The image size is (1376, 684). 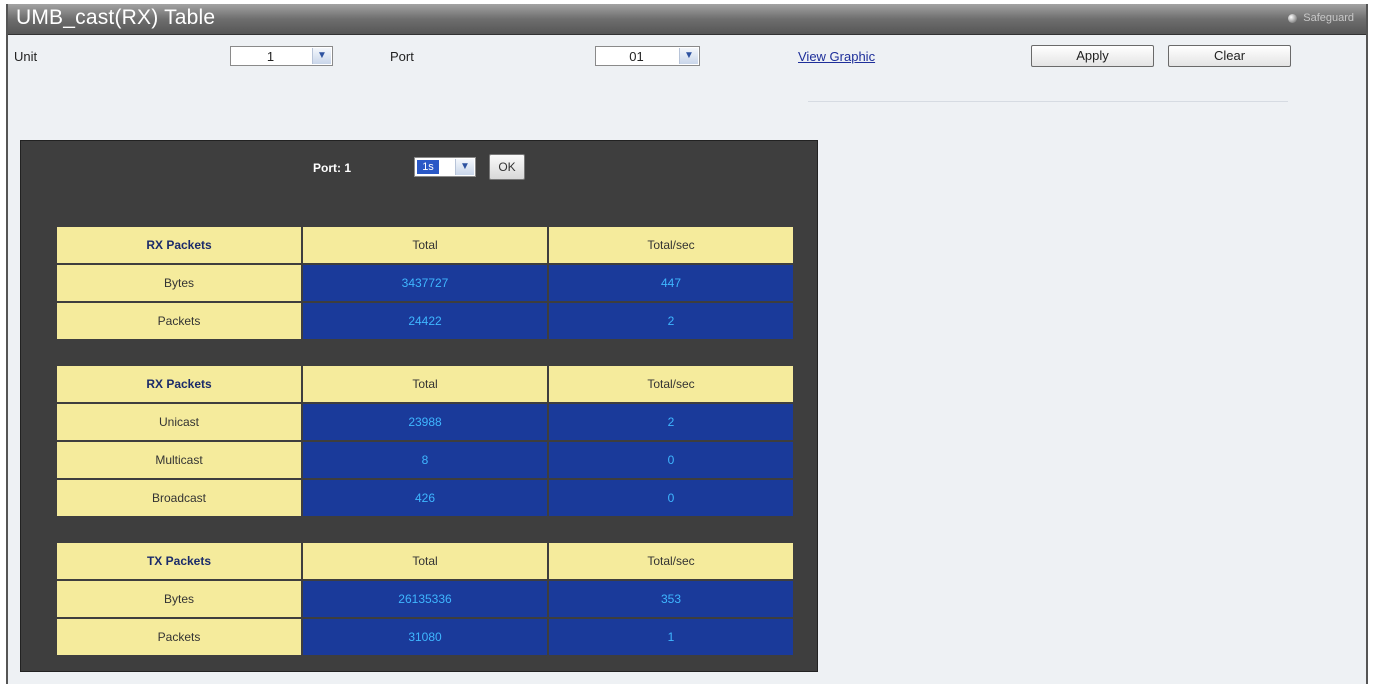 I want to click on total-value: 31080, so click(x=425, y=637).